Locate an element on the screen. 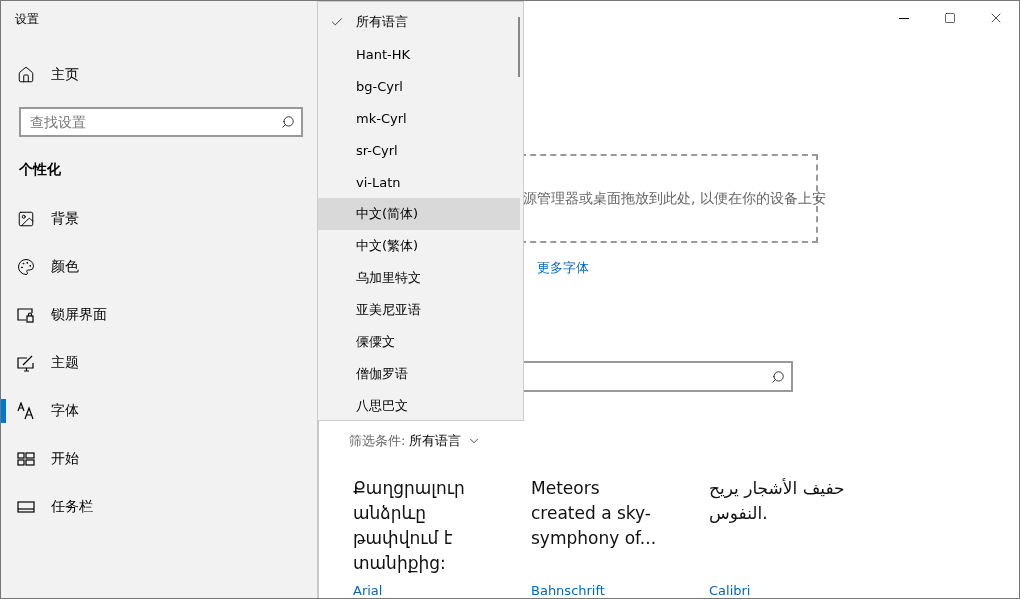 The height and width of the screenshot is (599, 1020). lock-screen-icon is located at coordinates (26, 315).